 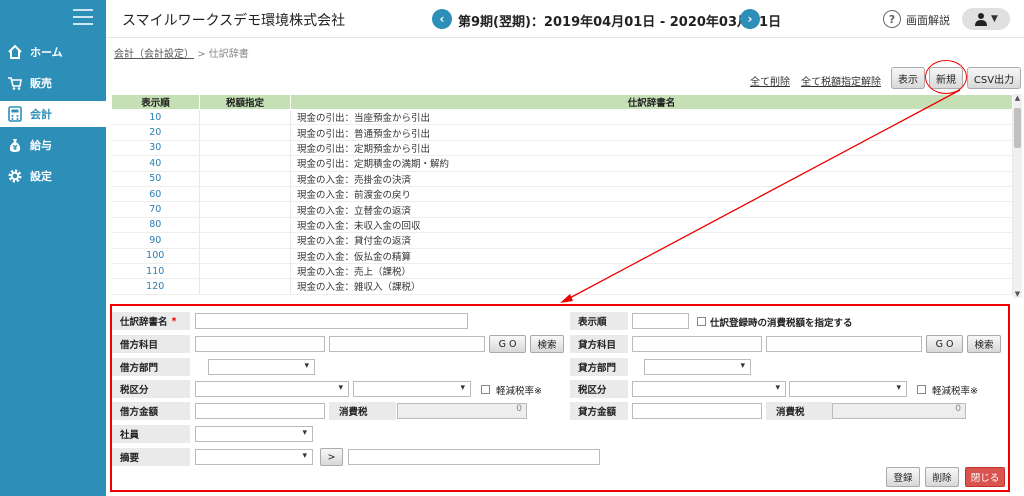 I want to click on credit-go-button: G O, so click(x=944, y=344).